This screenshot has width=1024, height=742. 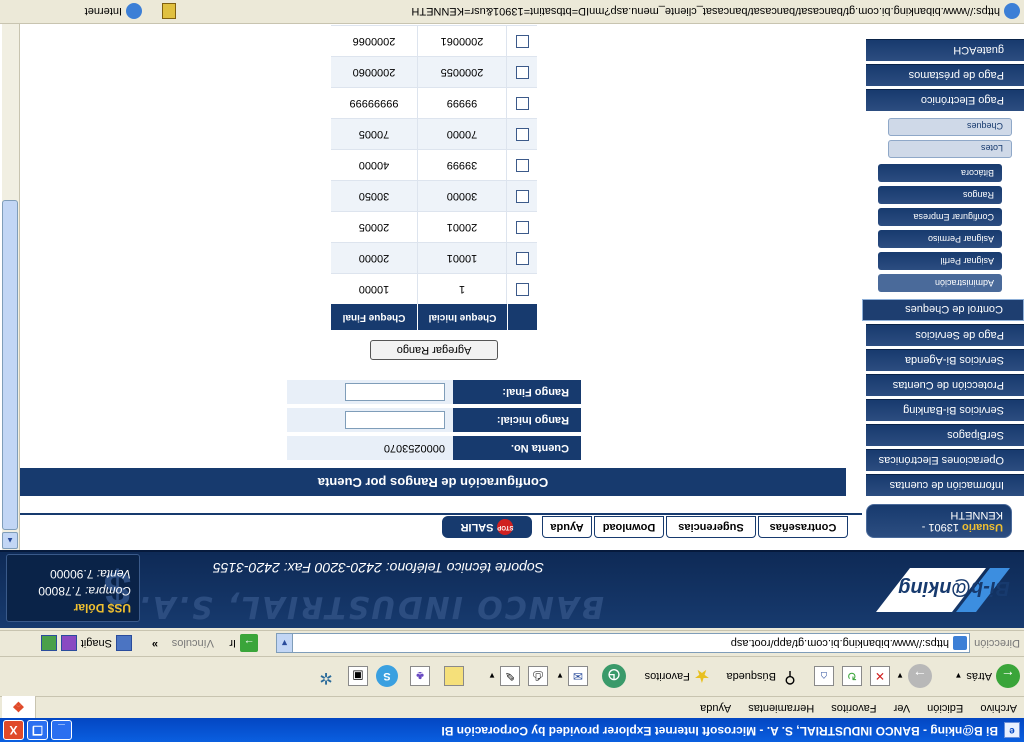 What do you see at coordinates (434, 288) in the screenshot?
I see `table-row: 1 10000` at bounding box center [434, 288].